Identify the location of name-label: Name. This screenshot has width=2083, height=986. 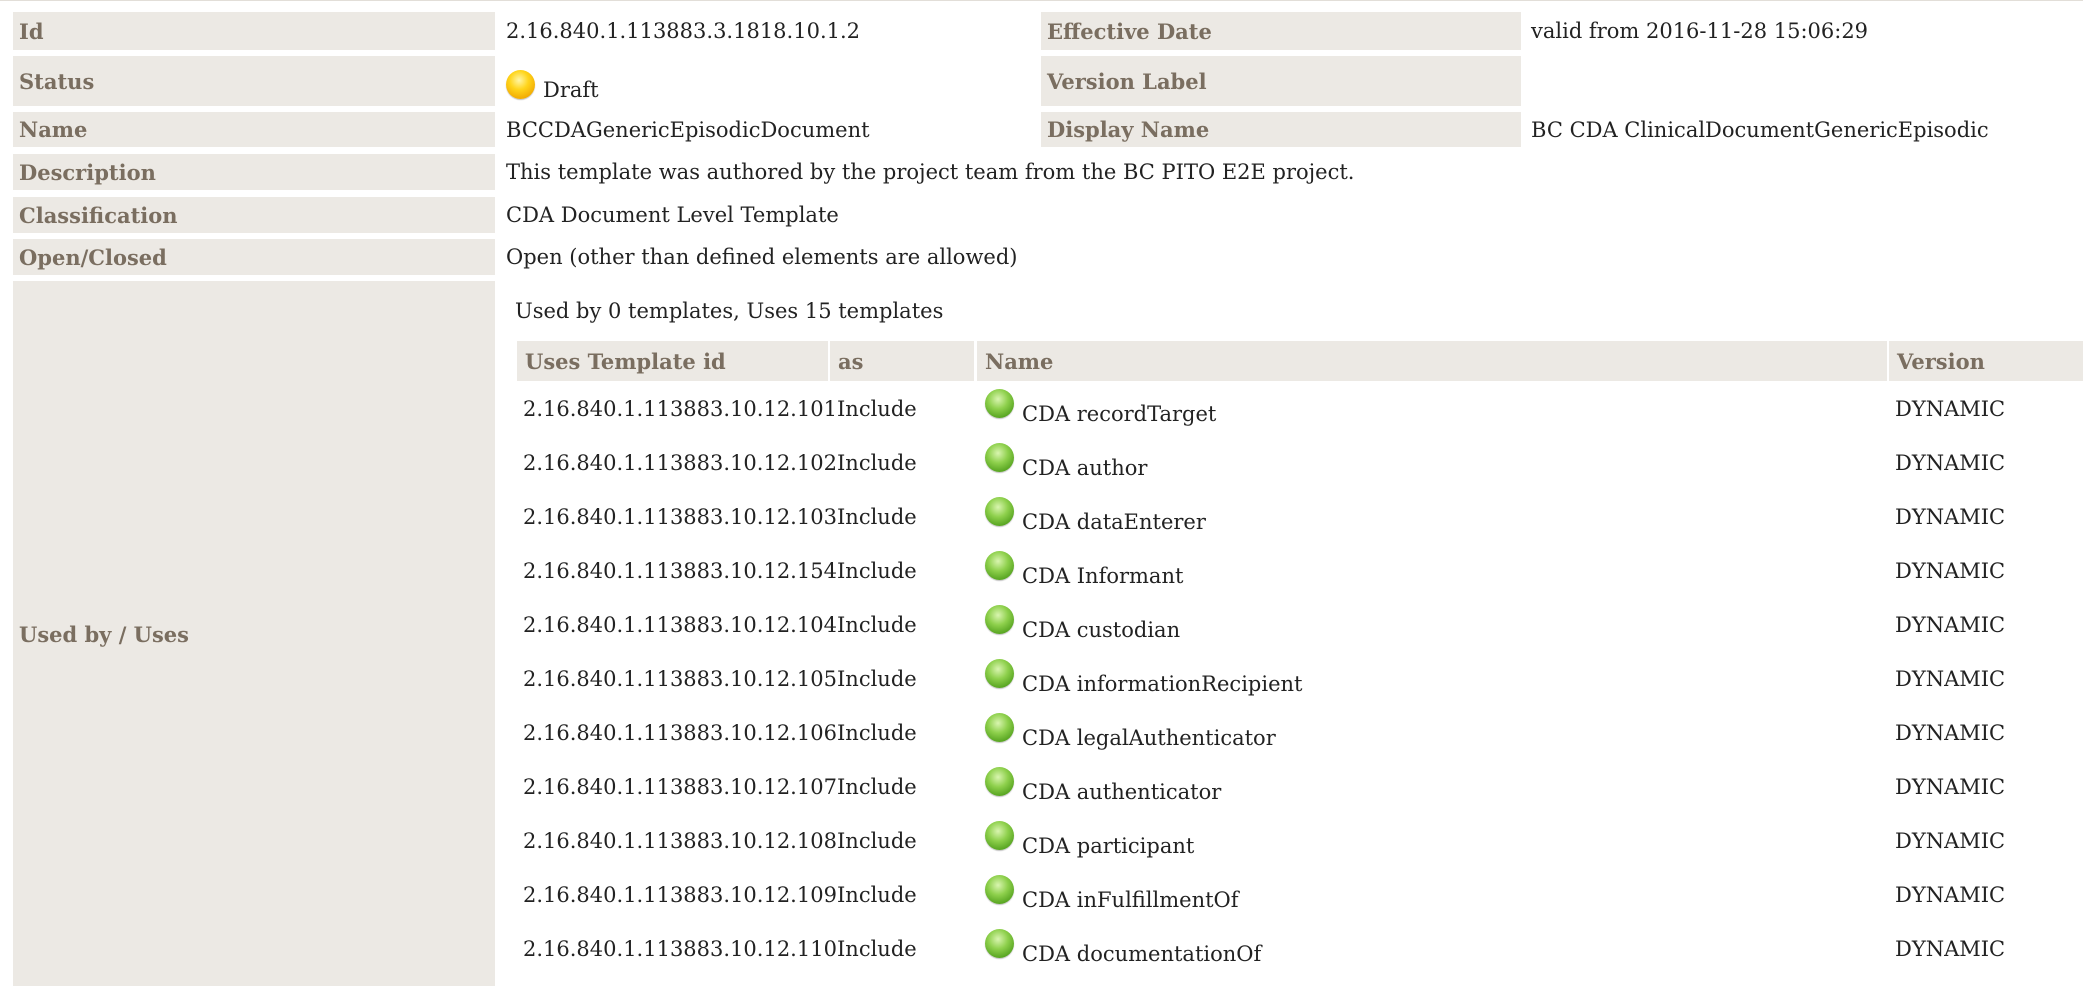
(254, 129).